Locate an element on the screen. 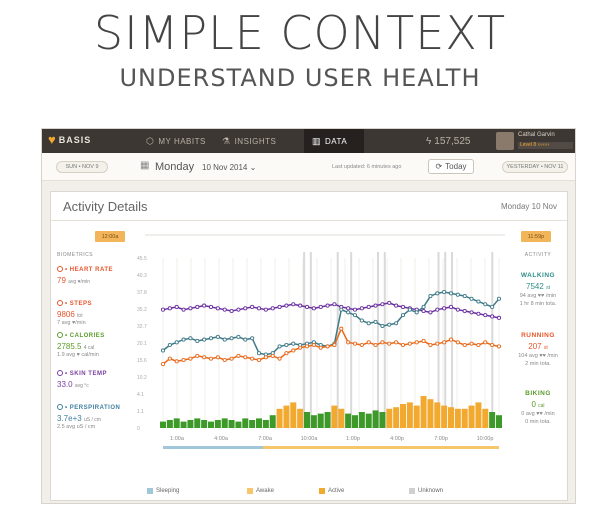 This screenshot has width=600, height=522. tab-my-habits: ⬡ MY HABITS is located at coordinates (176, 141).